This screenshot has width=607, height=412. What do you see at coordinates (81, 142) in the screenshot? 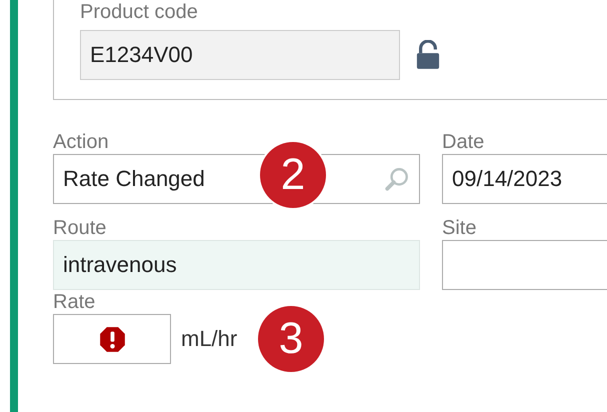
I see `field-label: Action` at bounding box center [81, 142].